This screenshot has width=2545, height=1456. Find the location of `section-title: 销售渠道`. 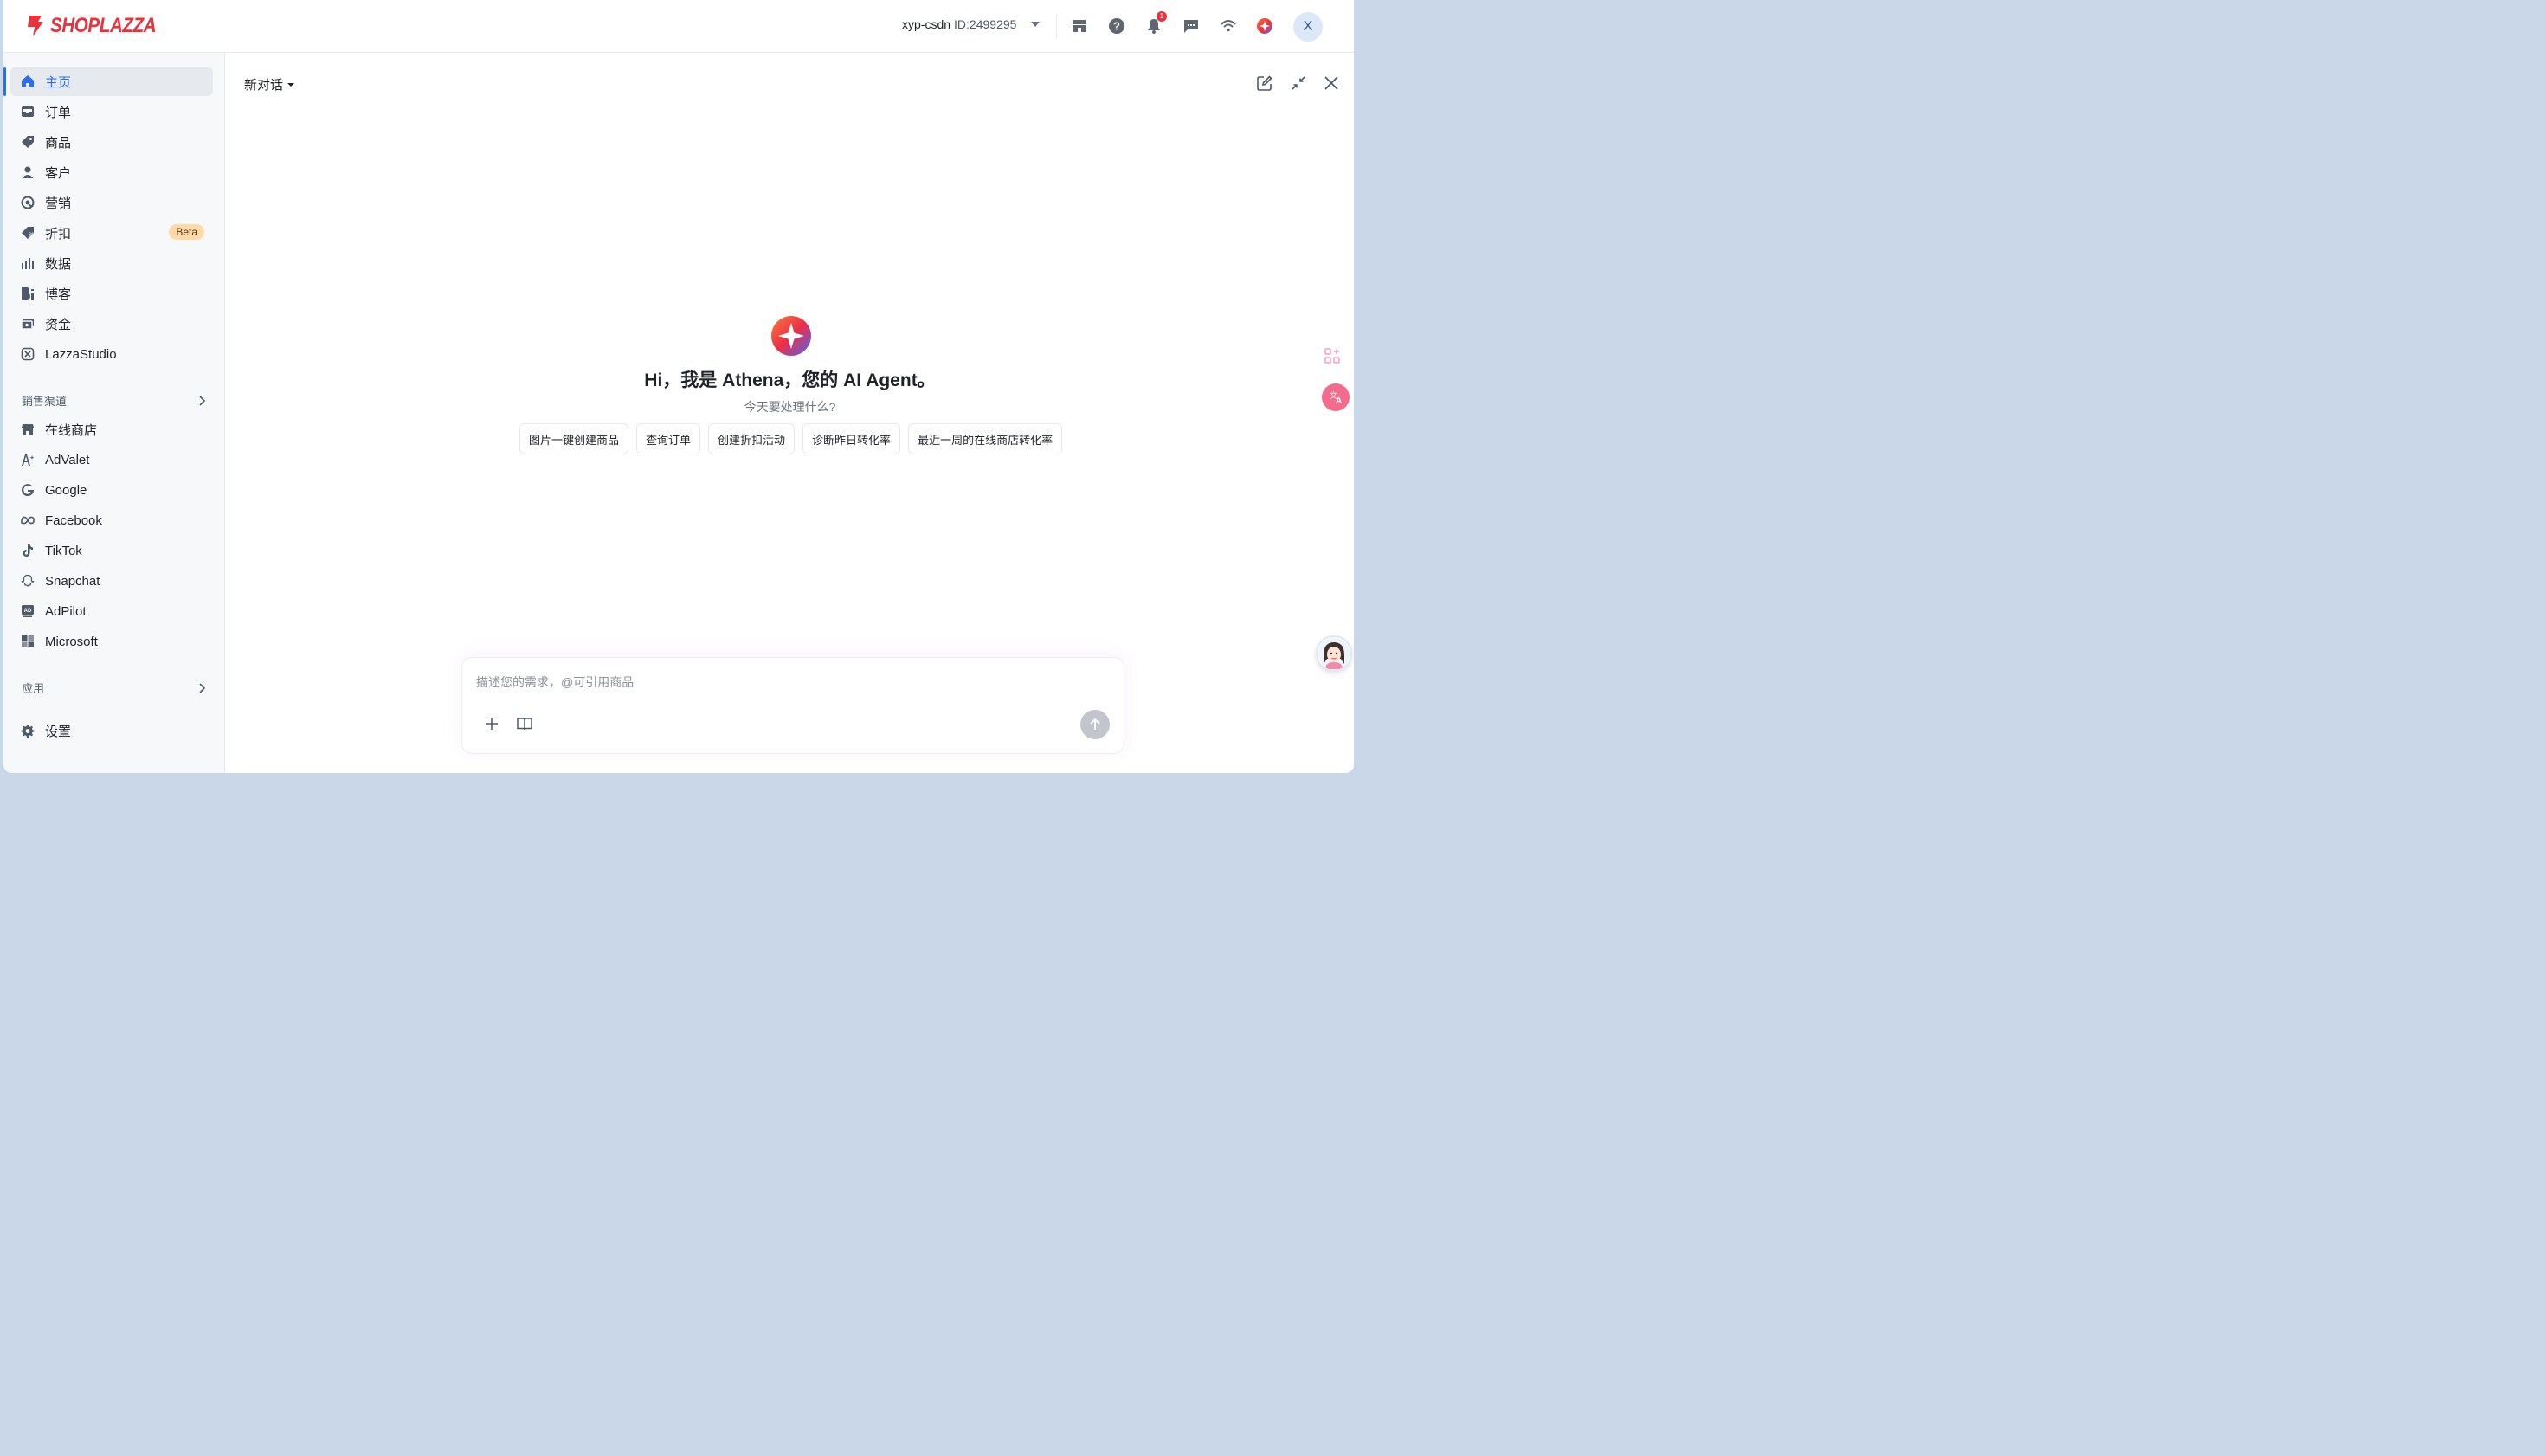

section-title: 销售渠道 is located at coordinates (45, 401).